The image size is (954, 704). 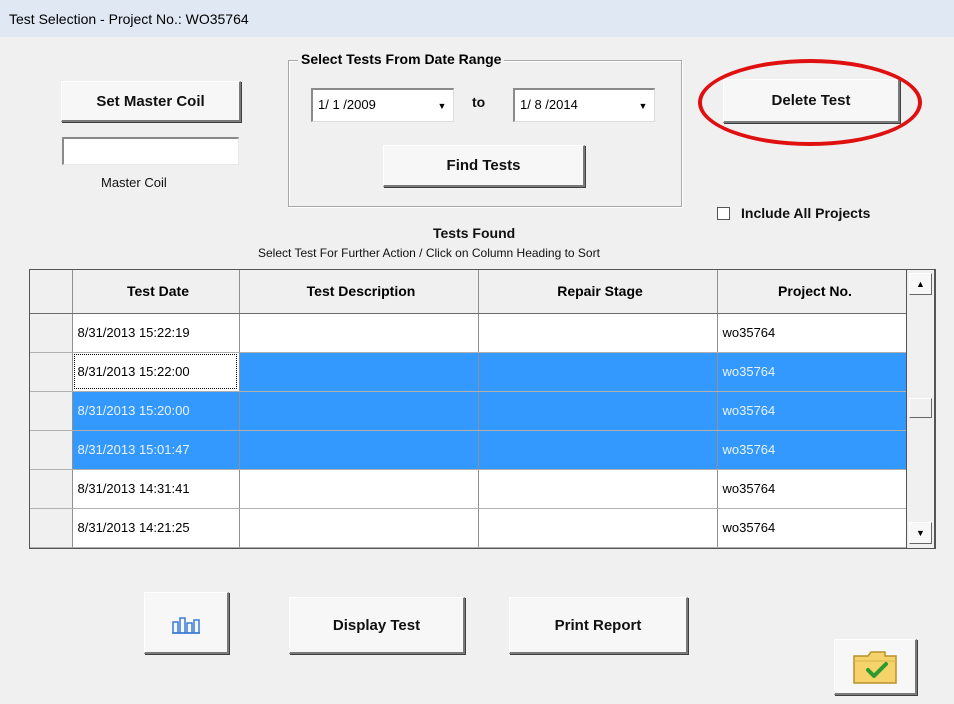 What do you see at coordinates (598, 625) in the screenshot?
I see `print-report-button: Print Report` at bounding box center [598, 625].